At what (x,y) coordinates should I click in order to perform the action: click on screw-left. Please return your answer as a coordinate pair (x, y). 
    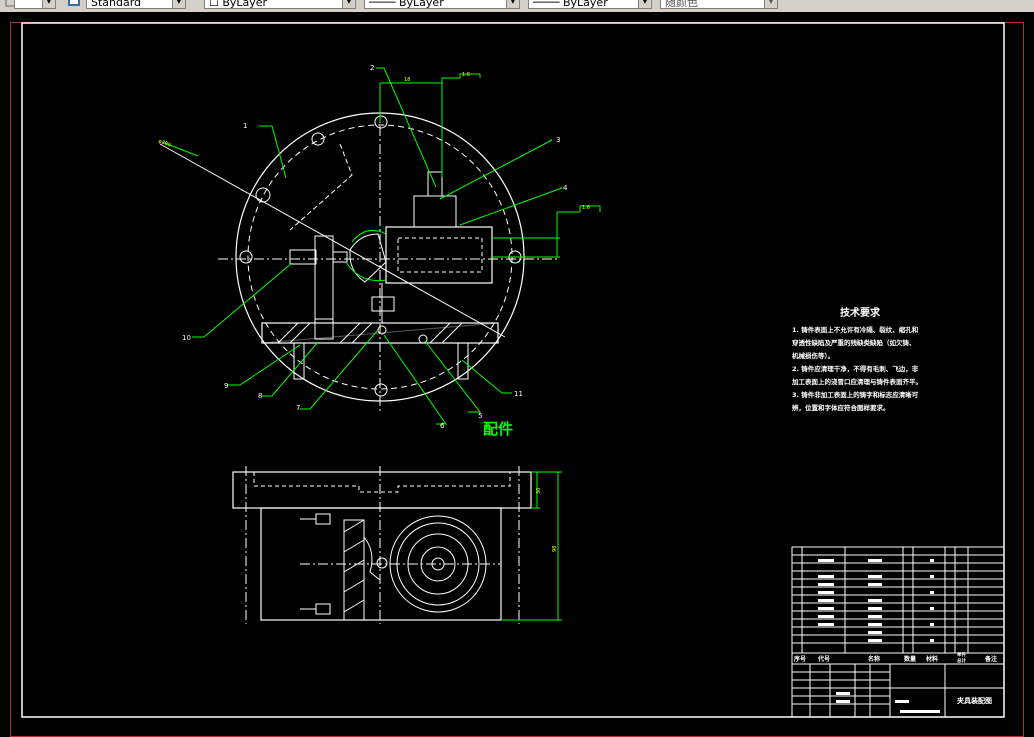
    Looking at the image, I should click on (303, 257).